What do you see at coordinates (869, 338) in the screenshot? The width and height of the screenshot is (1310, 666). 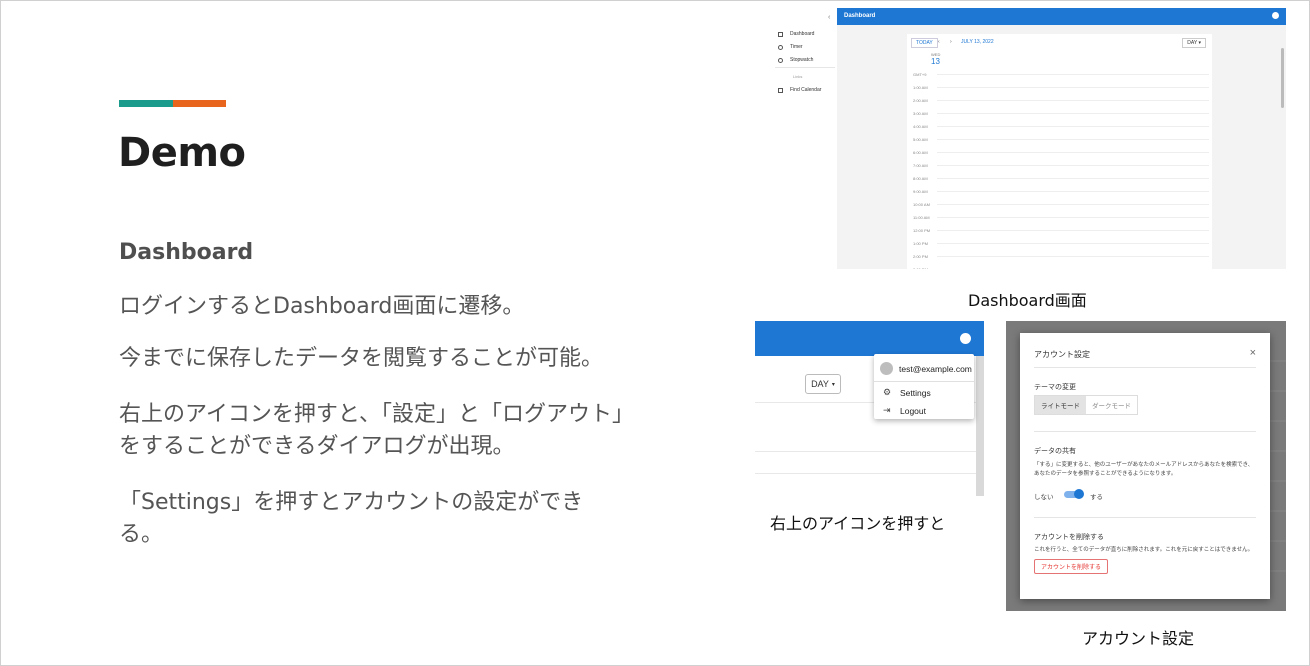 I see `app-bar` at bounding box center [869, 338].